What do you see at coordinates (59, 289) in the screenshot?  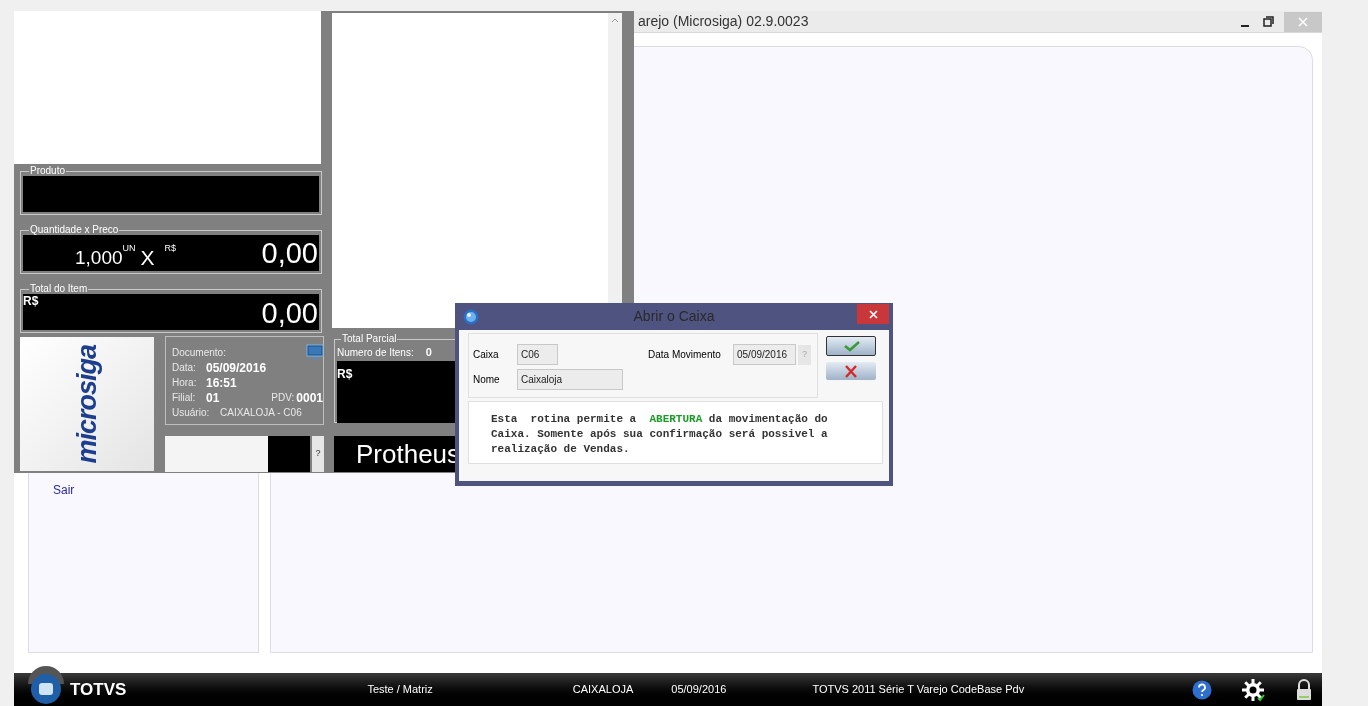 I see `group-label: Total do Item` at bounding box center [59, 289].